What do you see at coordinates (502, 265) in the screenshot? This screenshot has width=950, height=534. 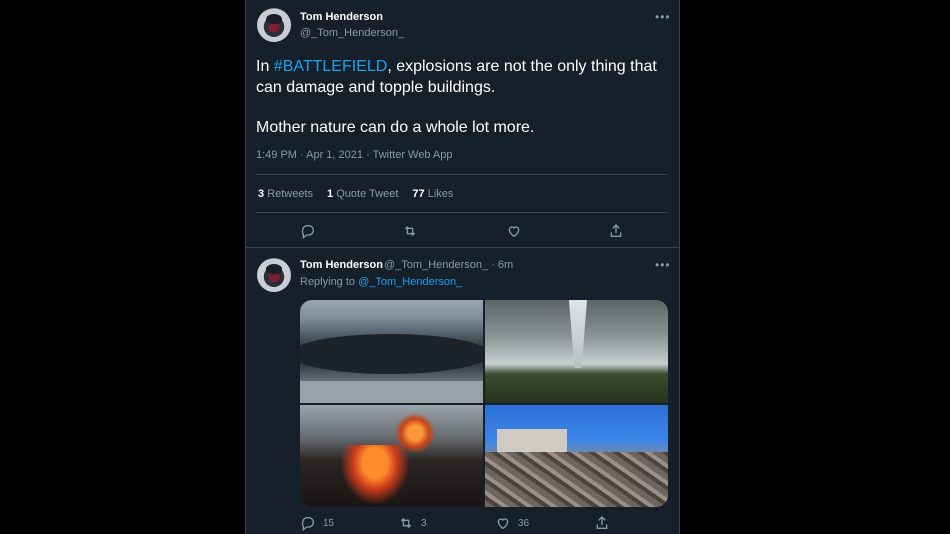 I see `reply-time: · 6m` at bounding box center [502, 265].